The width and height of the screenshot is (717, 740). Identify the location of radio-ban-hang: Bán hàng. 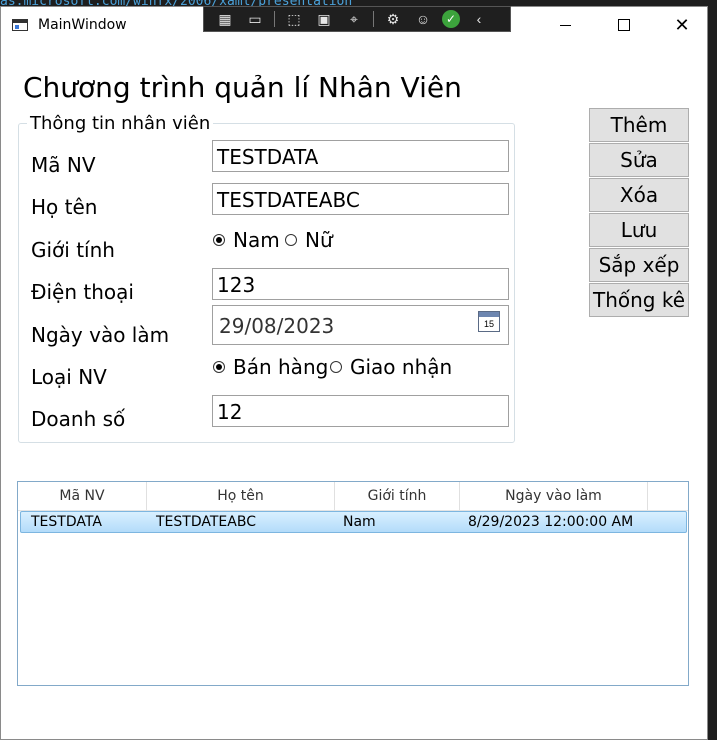
(270, 367).